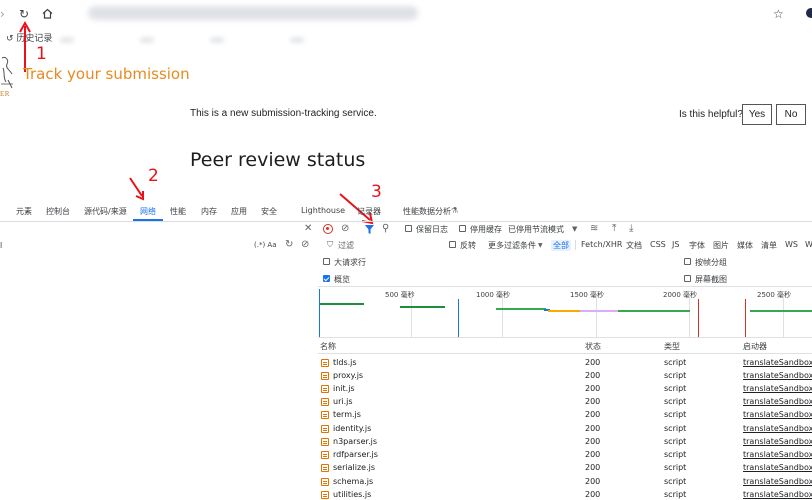  Describe the element at coordinates (512, 245) in the screenshot. I see `more-filters-dropdown: 更多过滤条件` at that location.